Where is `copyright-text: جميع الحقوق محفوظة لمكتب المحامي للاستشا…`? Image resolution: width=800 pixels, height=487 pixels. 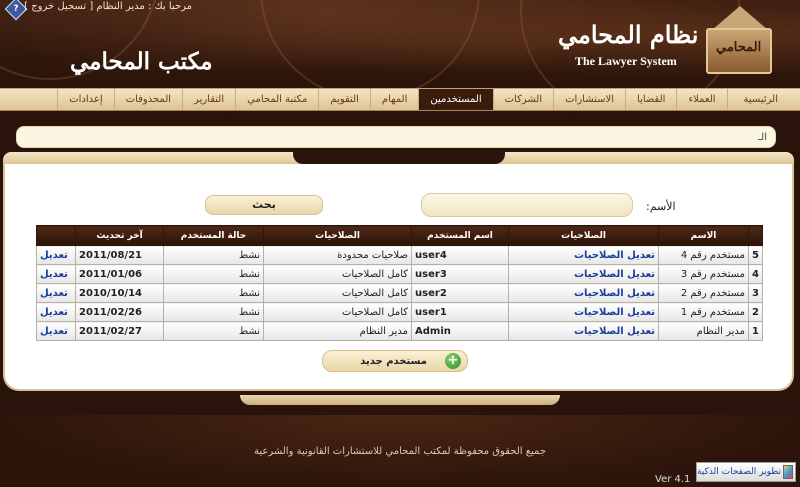
copyright-text: جميع الحقوق محفوظة لمكتب المحامي للاستشا… is located at coordinates (400, 451).